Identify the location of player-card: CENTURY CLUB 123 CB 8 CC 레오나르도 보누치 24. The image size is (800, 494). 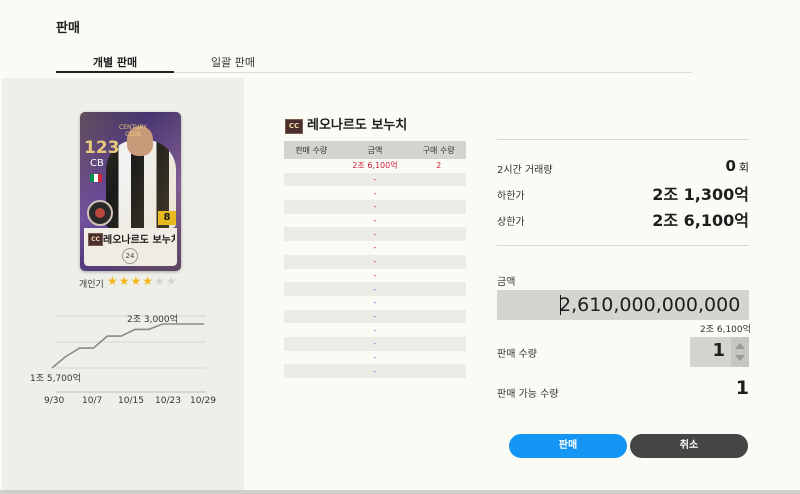
(130, 191).